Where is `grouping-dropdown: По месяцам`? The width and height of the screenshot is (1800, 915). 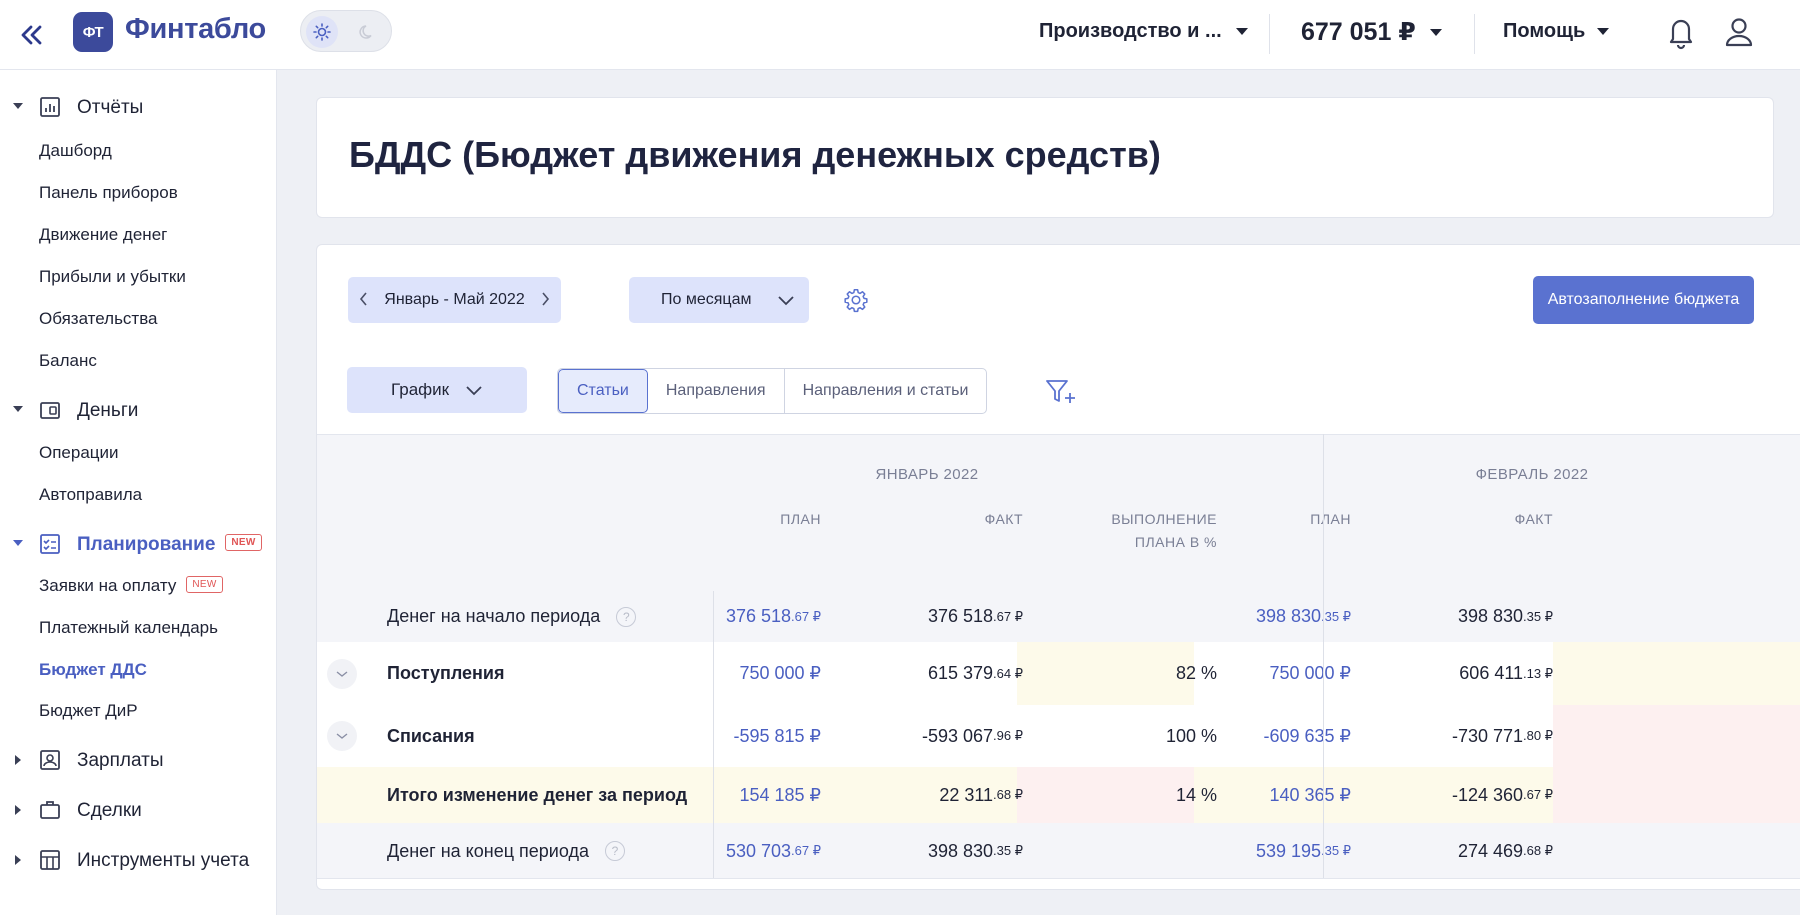
grouping-dropdown: По месяцам is located at coordinates (719, 300).